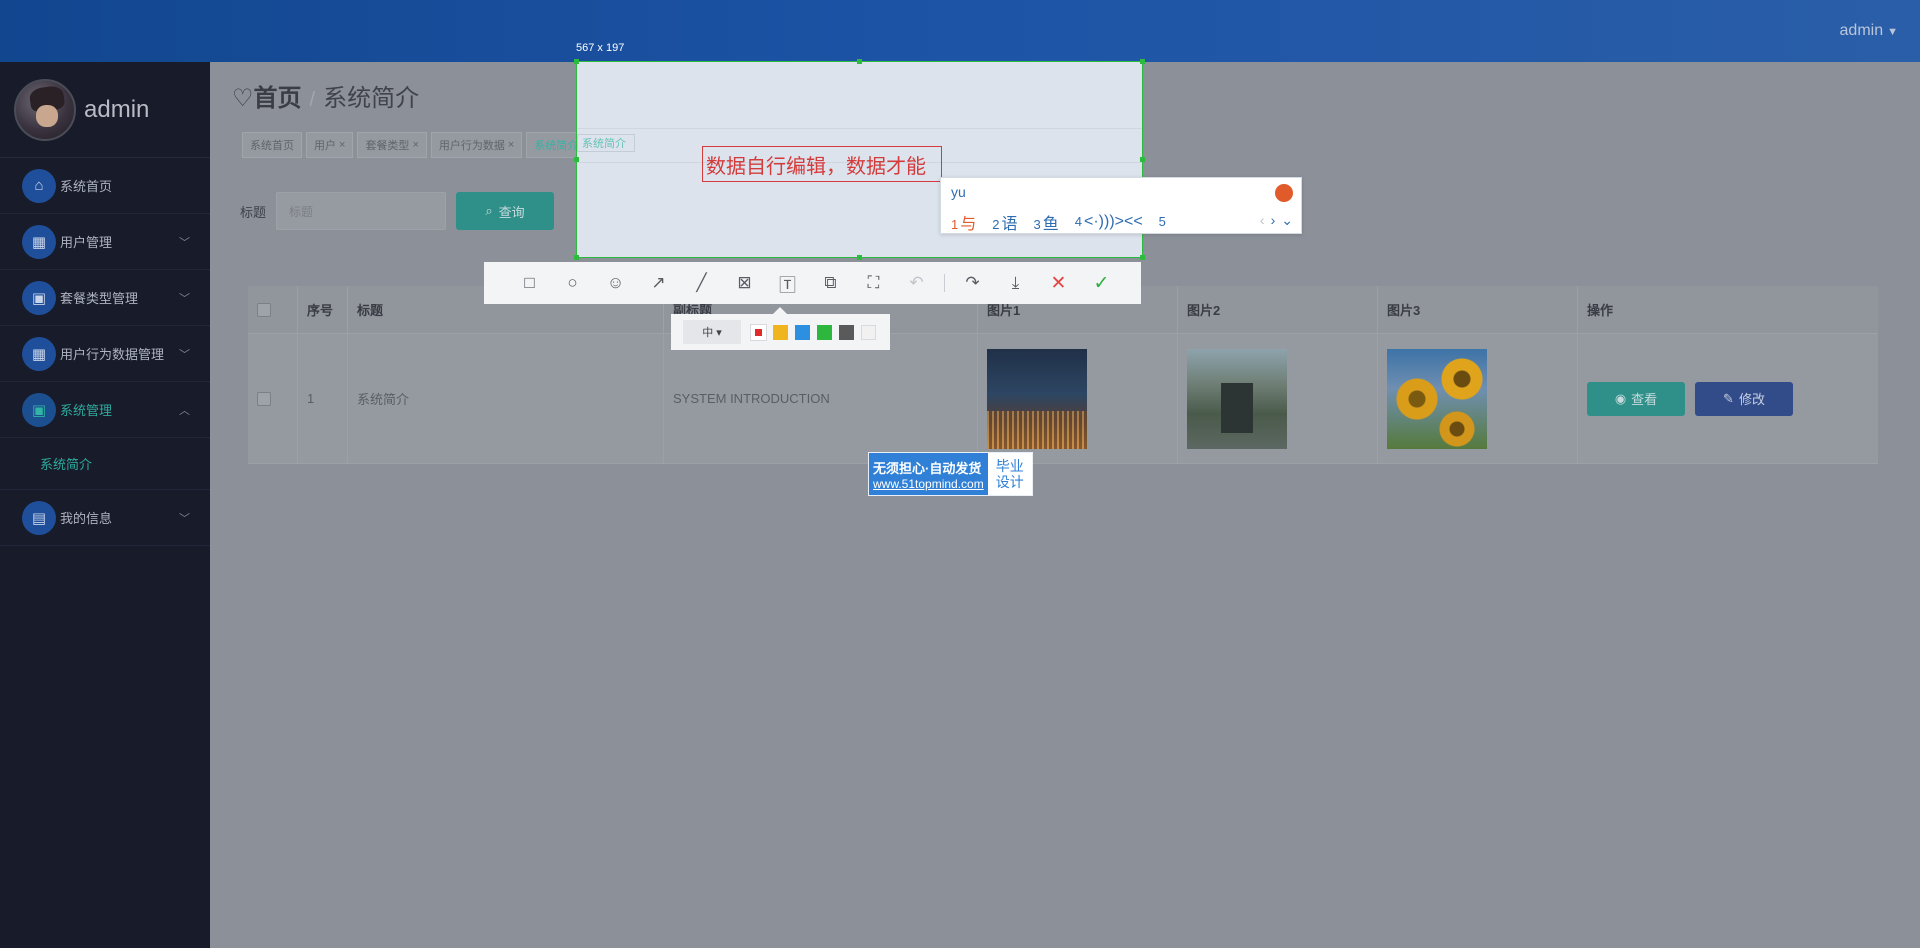 The width and height of the screenshot is (1920, 948). Describe the element at coordinates (1262, 220) in the screenshot. I see `chevron-left-icon: ‹` at that location.